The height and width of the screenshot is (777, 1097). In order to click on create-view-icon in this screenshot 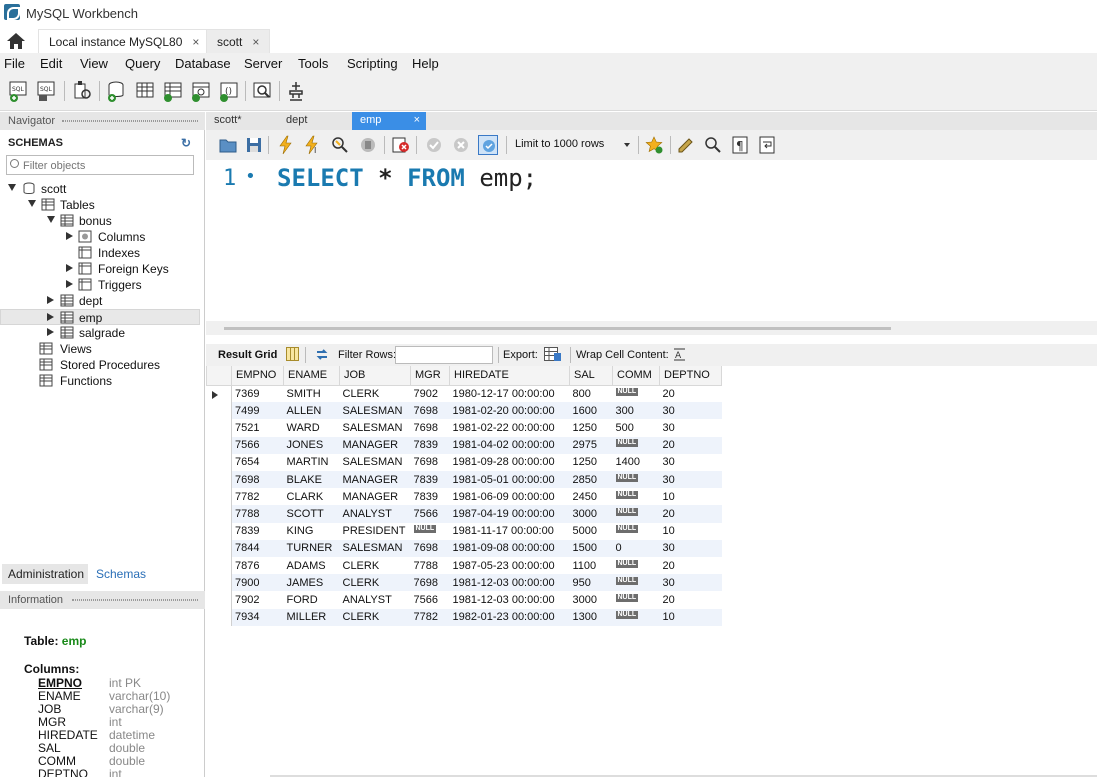, I will do `click(173, 91)`.